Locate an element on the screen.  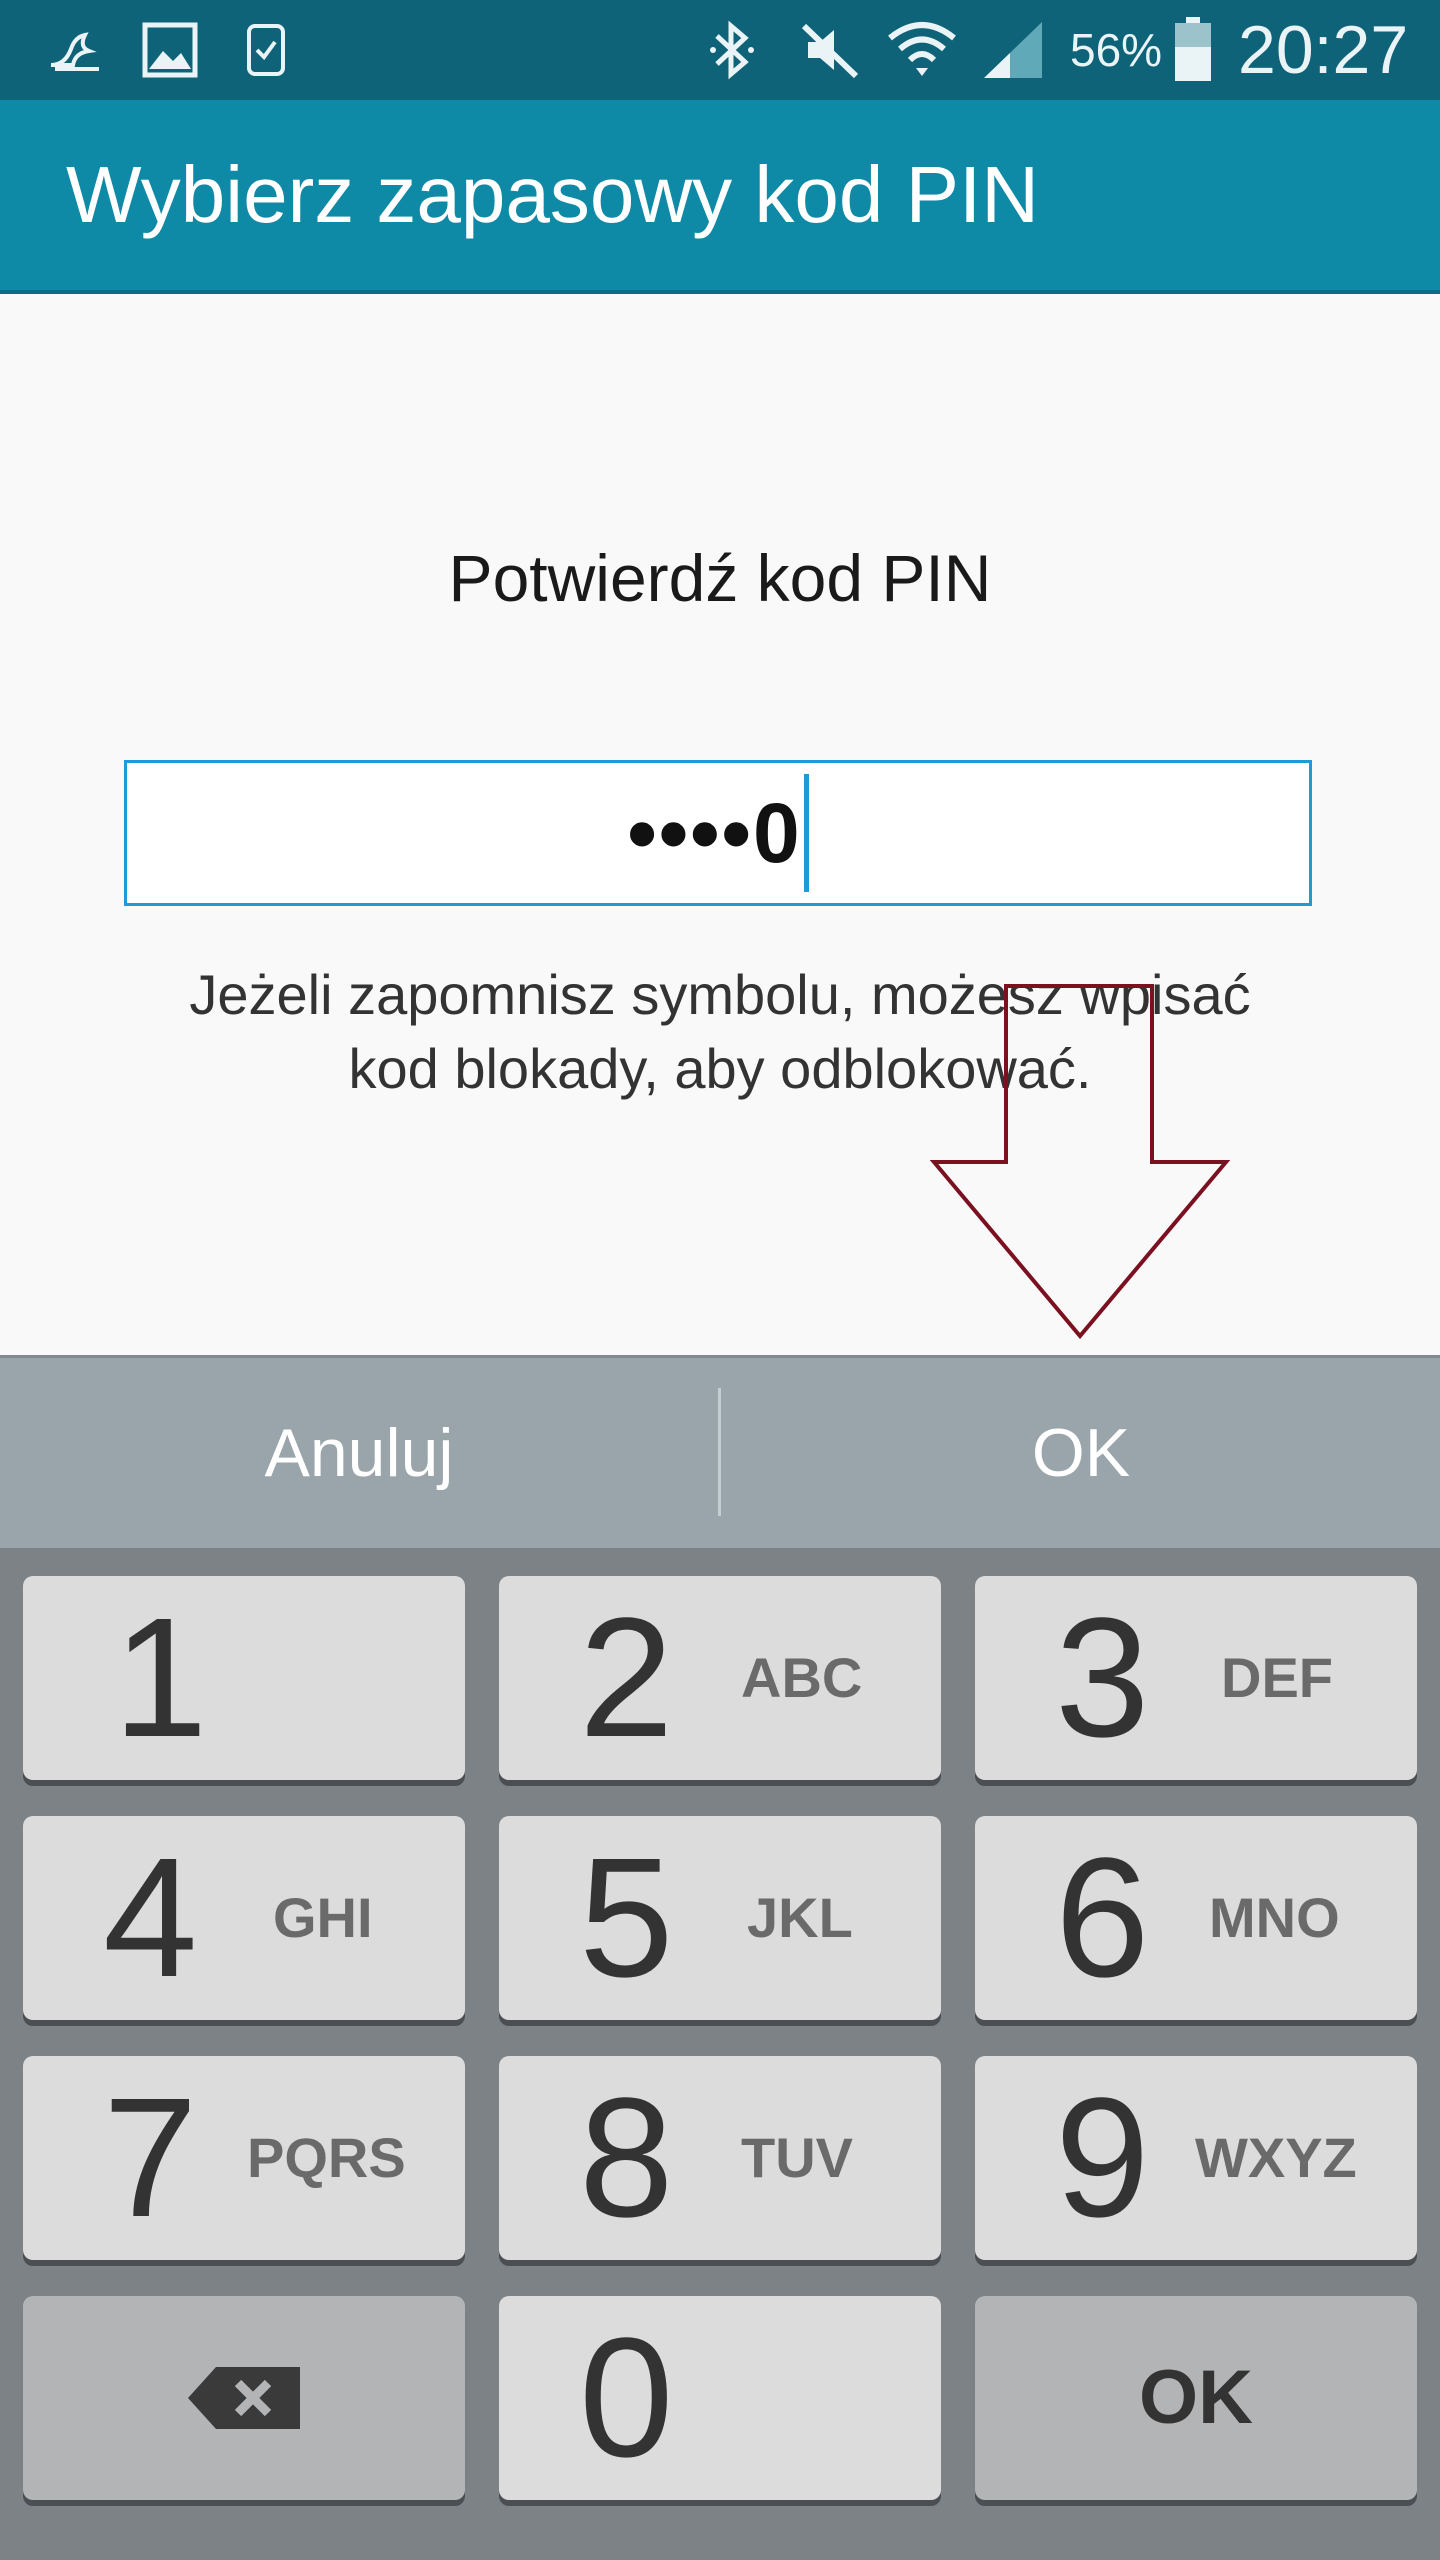
button-bar: Anuluj OK is located at coordinates (720, 1451).